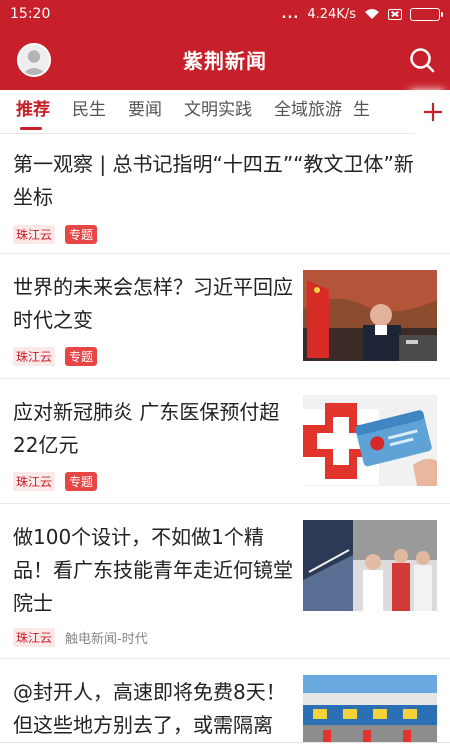 This screenshot has width=450, height=750. I want to click on tab-tourism: 全域旅游, so click(308, 112).